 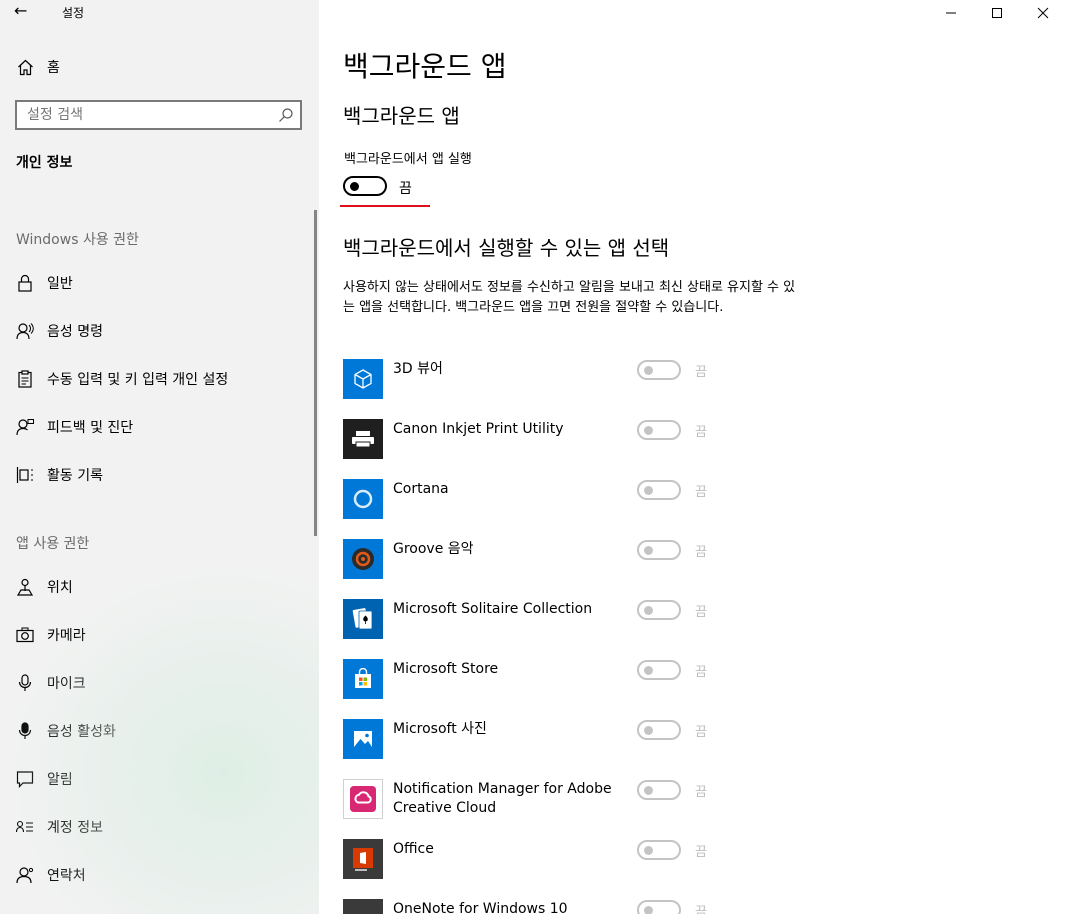 What do you see at coordinates (286, 115) in the screenshot?
I see `search-icon` at bounding box center [286, 115].